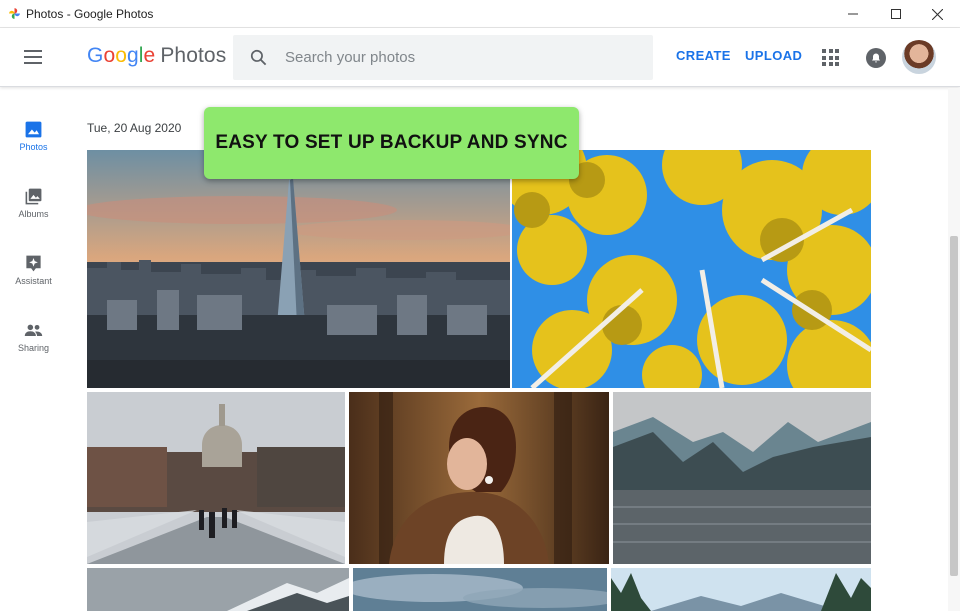 The height and width of the screenshot is (611, 960). Describe the element at coordinates (33, 207) in the screenshot. I see `sidebar-item-albums: Albums` at that location.